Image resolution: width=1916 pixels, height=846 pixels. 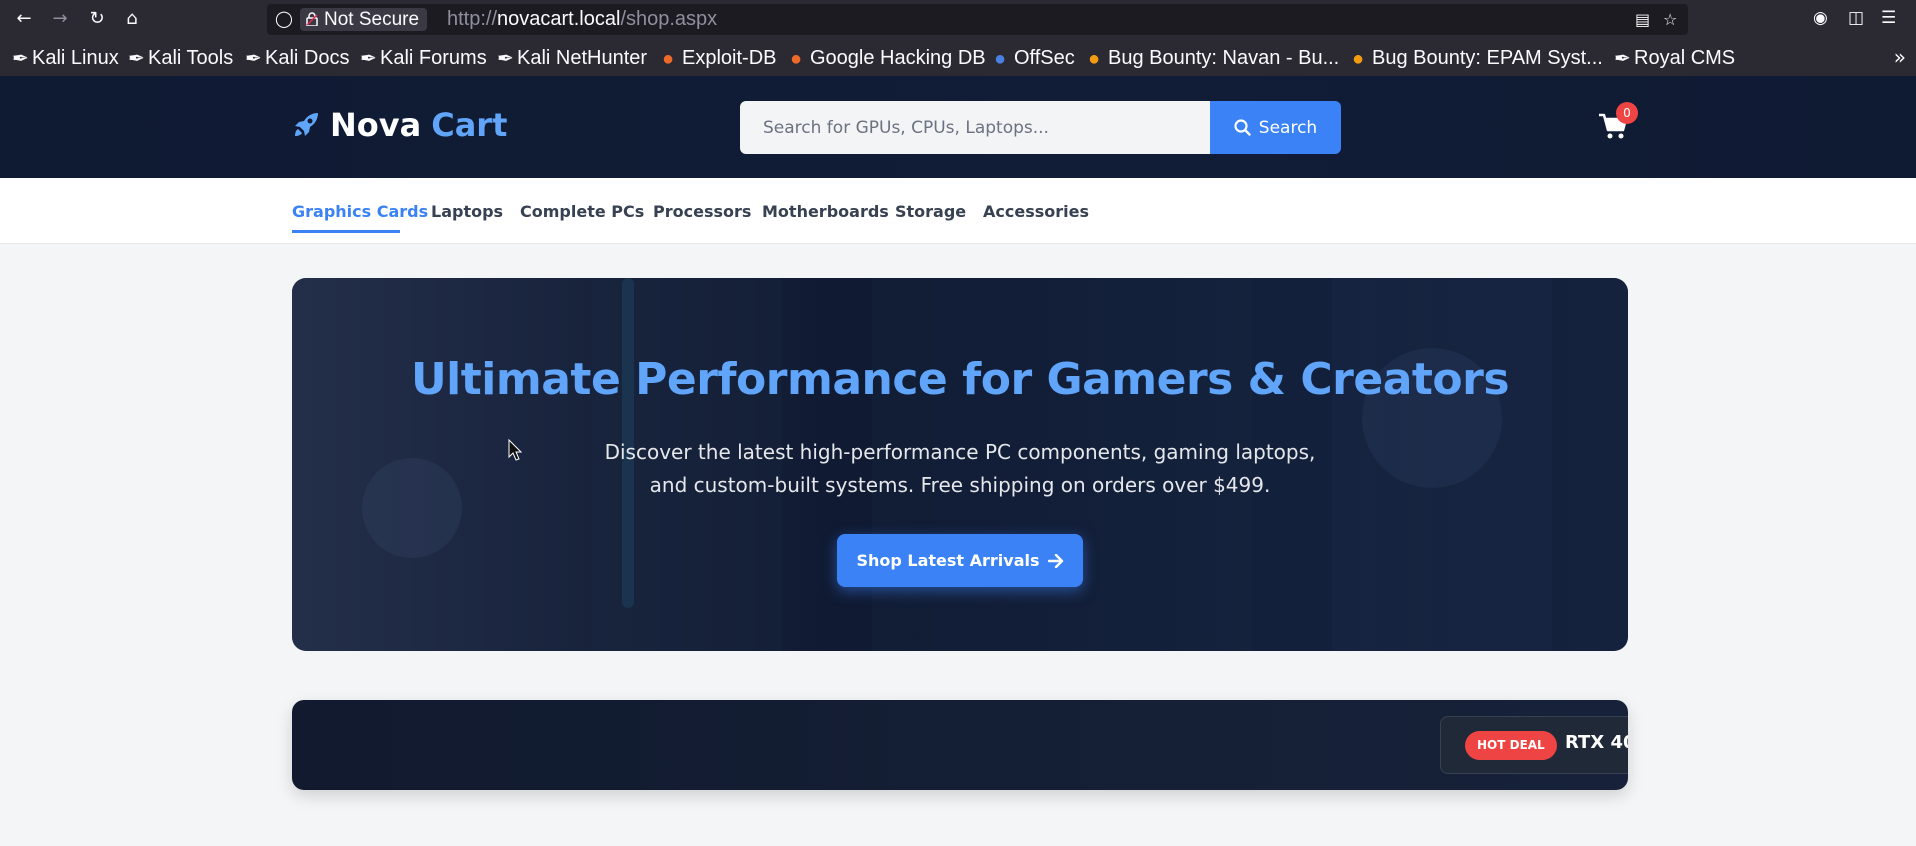 What do you see at coordinates (1511, 745) in the screenshot?
I see `hot-deal-badge: HOT DEAL` at bounding box center [1511, 745].